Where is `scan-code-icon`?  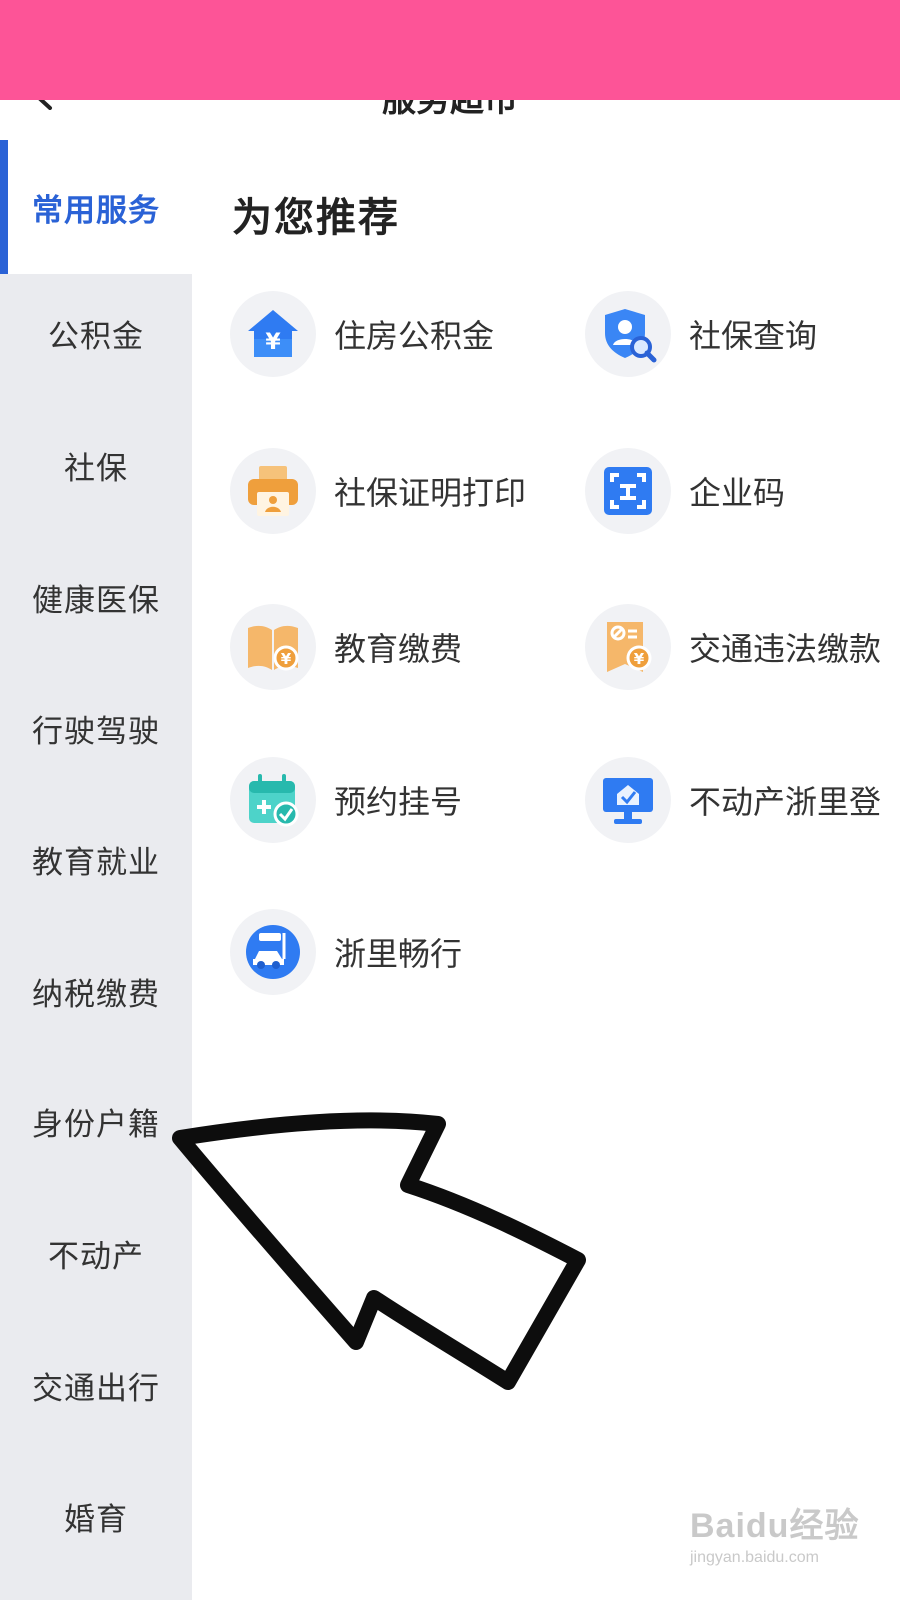
scan-code-icon is located at coordinates (628, 491).